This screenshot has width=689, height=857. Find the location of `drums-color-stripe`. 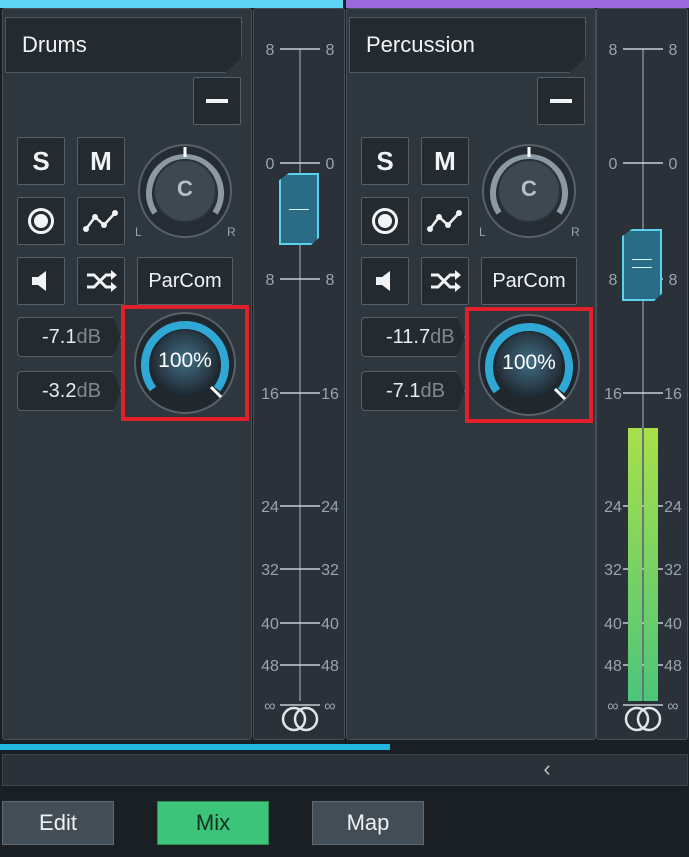

drums-color-stripe is located at coordinates (171, 4).